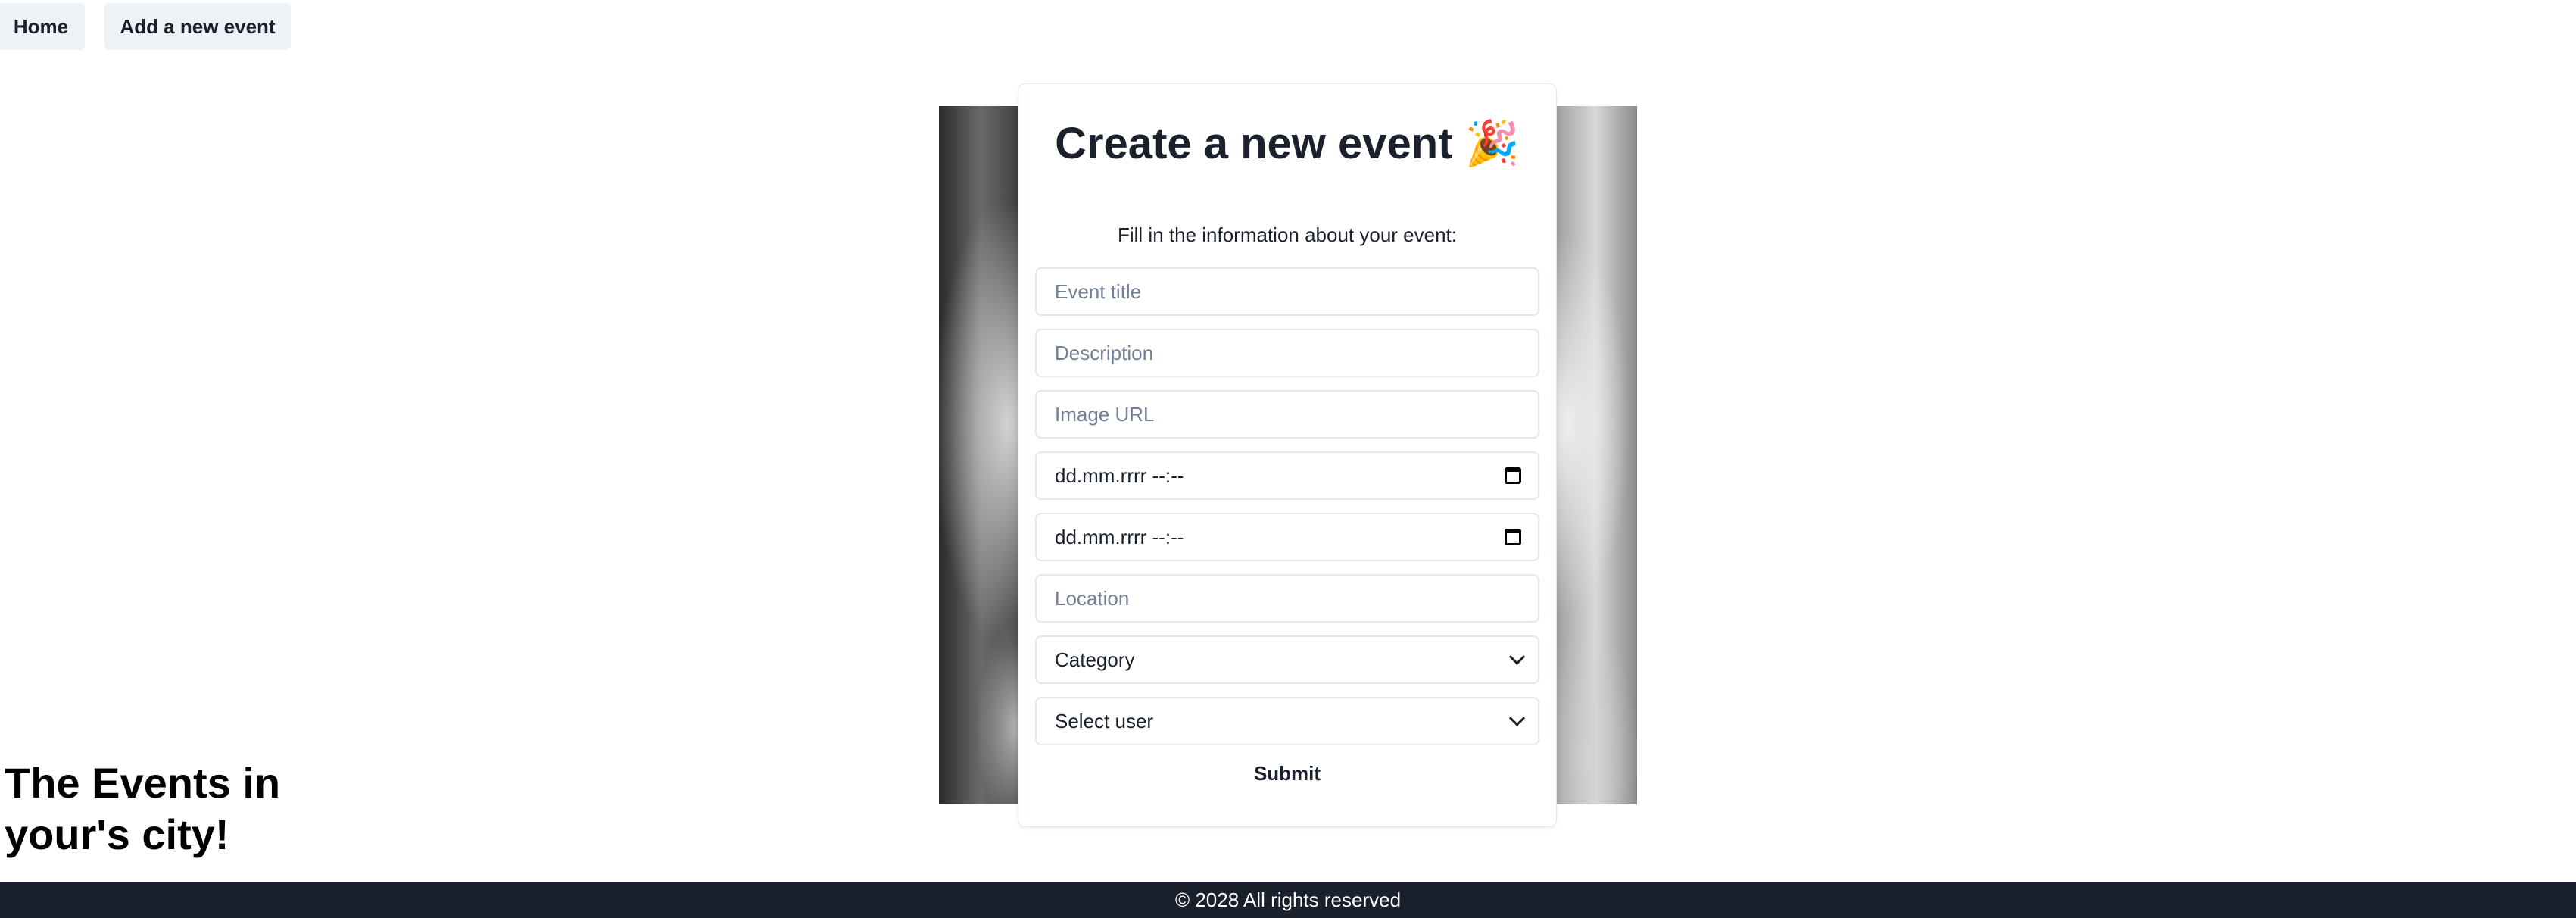 The height and width of the screenshot is (918, 2576). Describe the element at coordinates (1287, 291) in the screenshot. I see `event-title-input: Event title` at that location.